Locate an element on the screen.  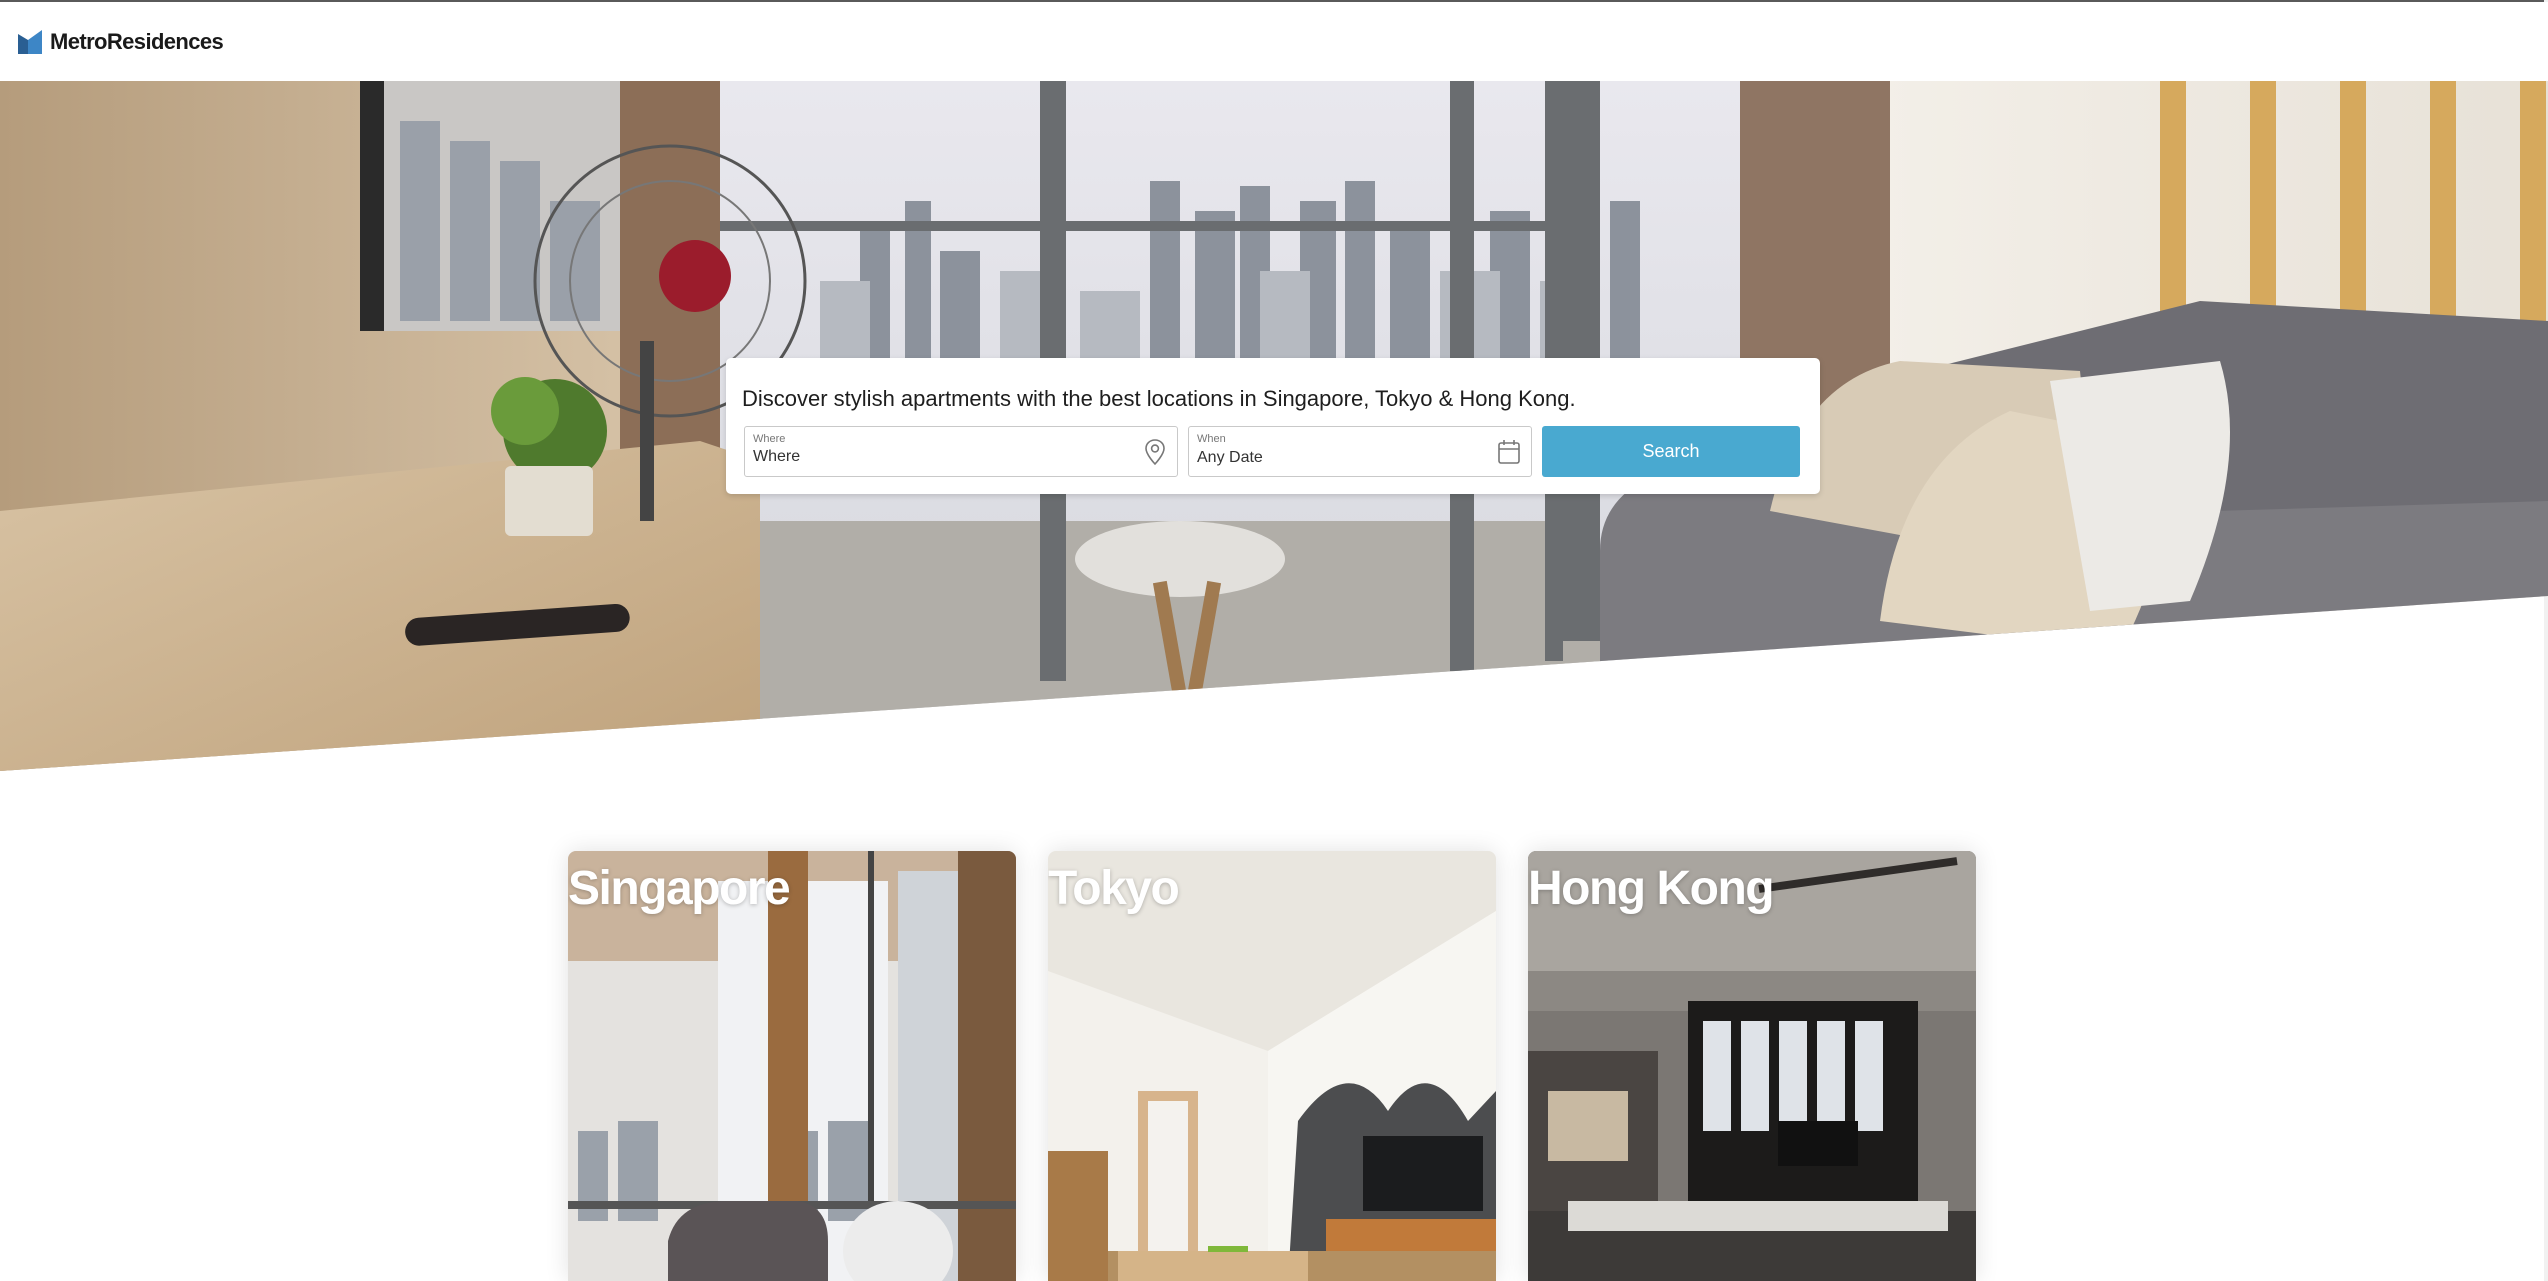
when-label: When is located at coordinates (1211, 439).